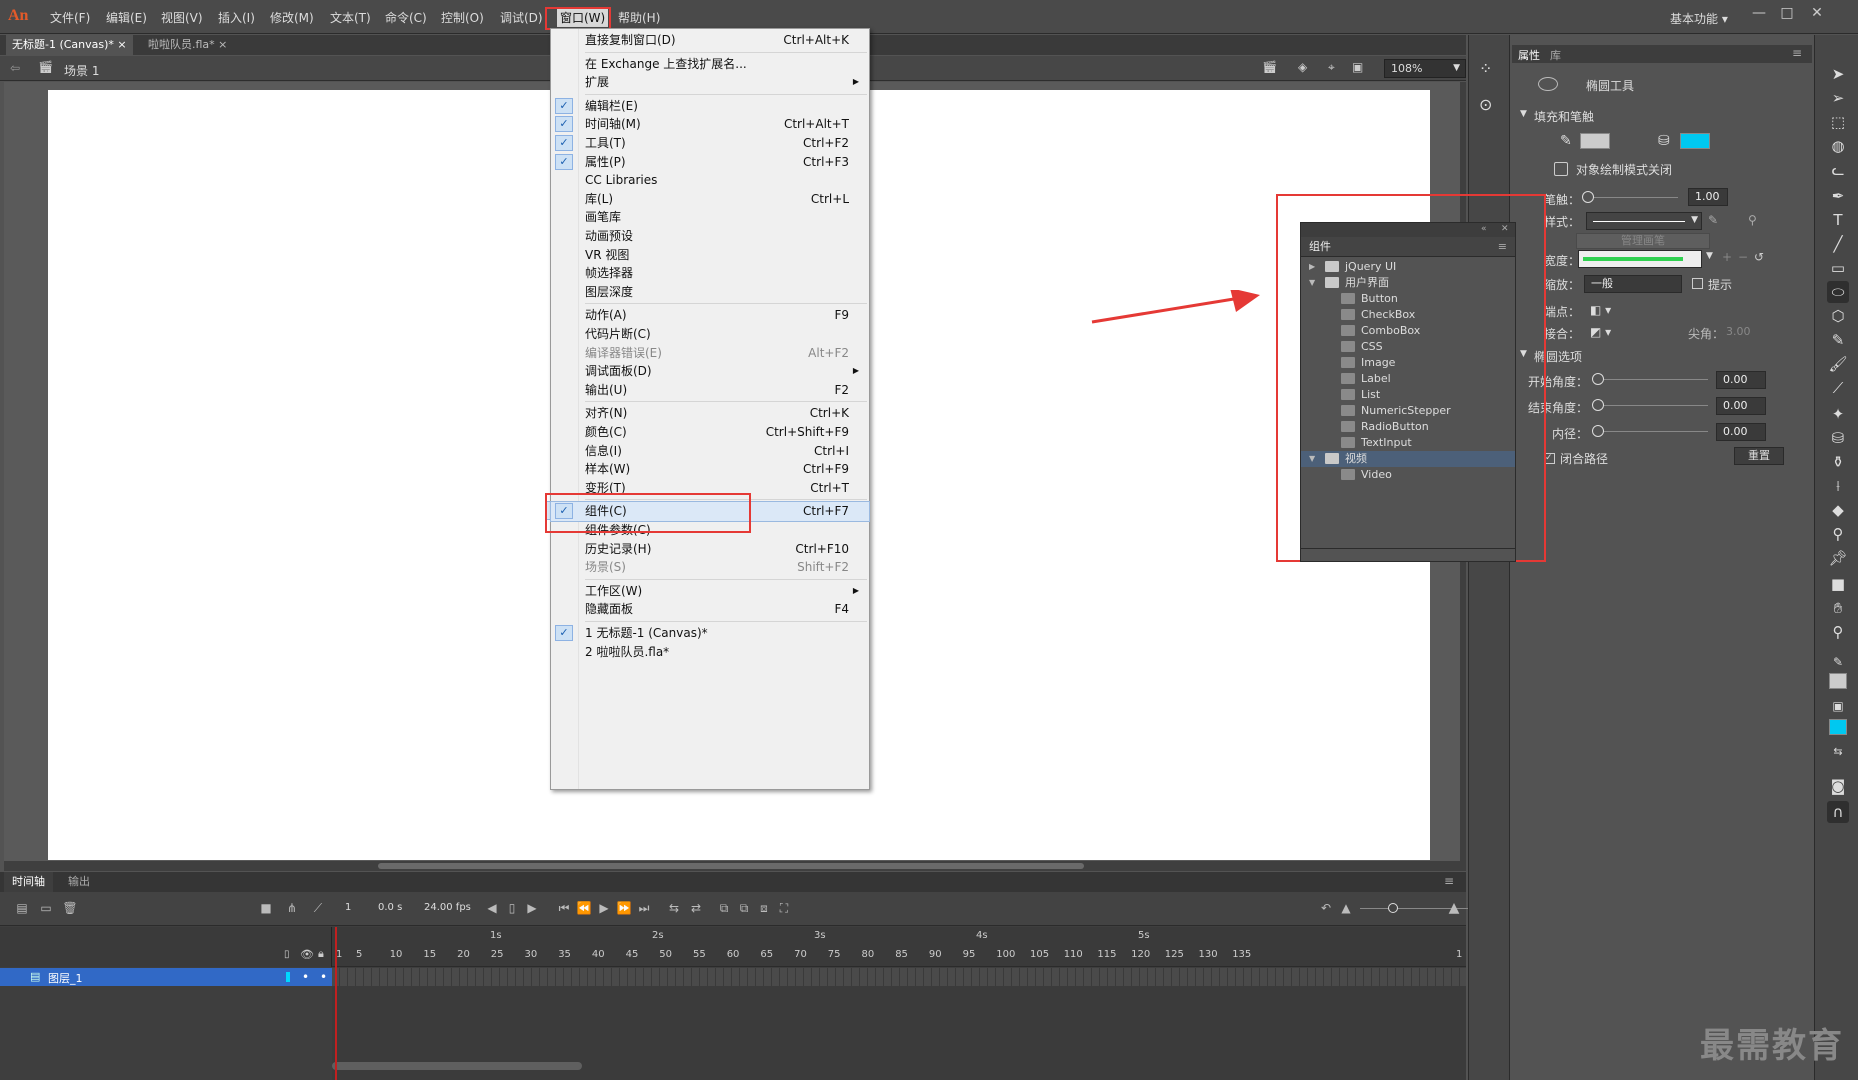 This screenshot has height=1080, width=1858. What do you see at coordinates (166, 977) in the screenshot?
I see `layer-row: ▤ 图层_1 • •` at bounding box center [166, 977].